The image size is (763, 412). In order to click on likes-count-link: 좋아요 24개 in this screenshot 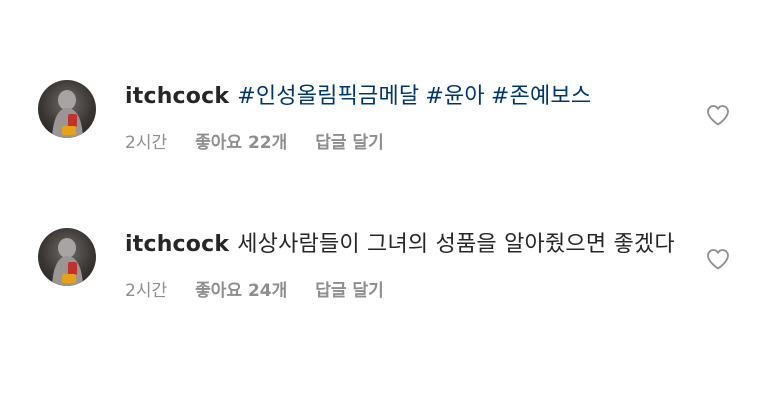, I will do `click(241, 288)`.